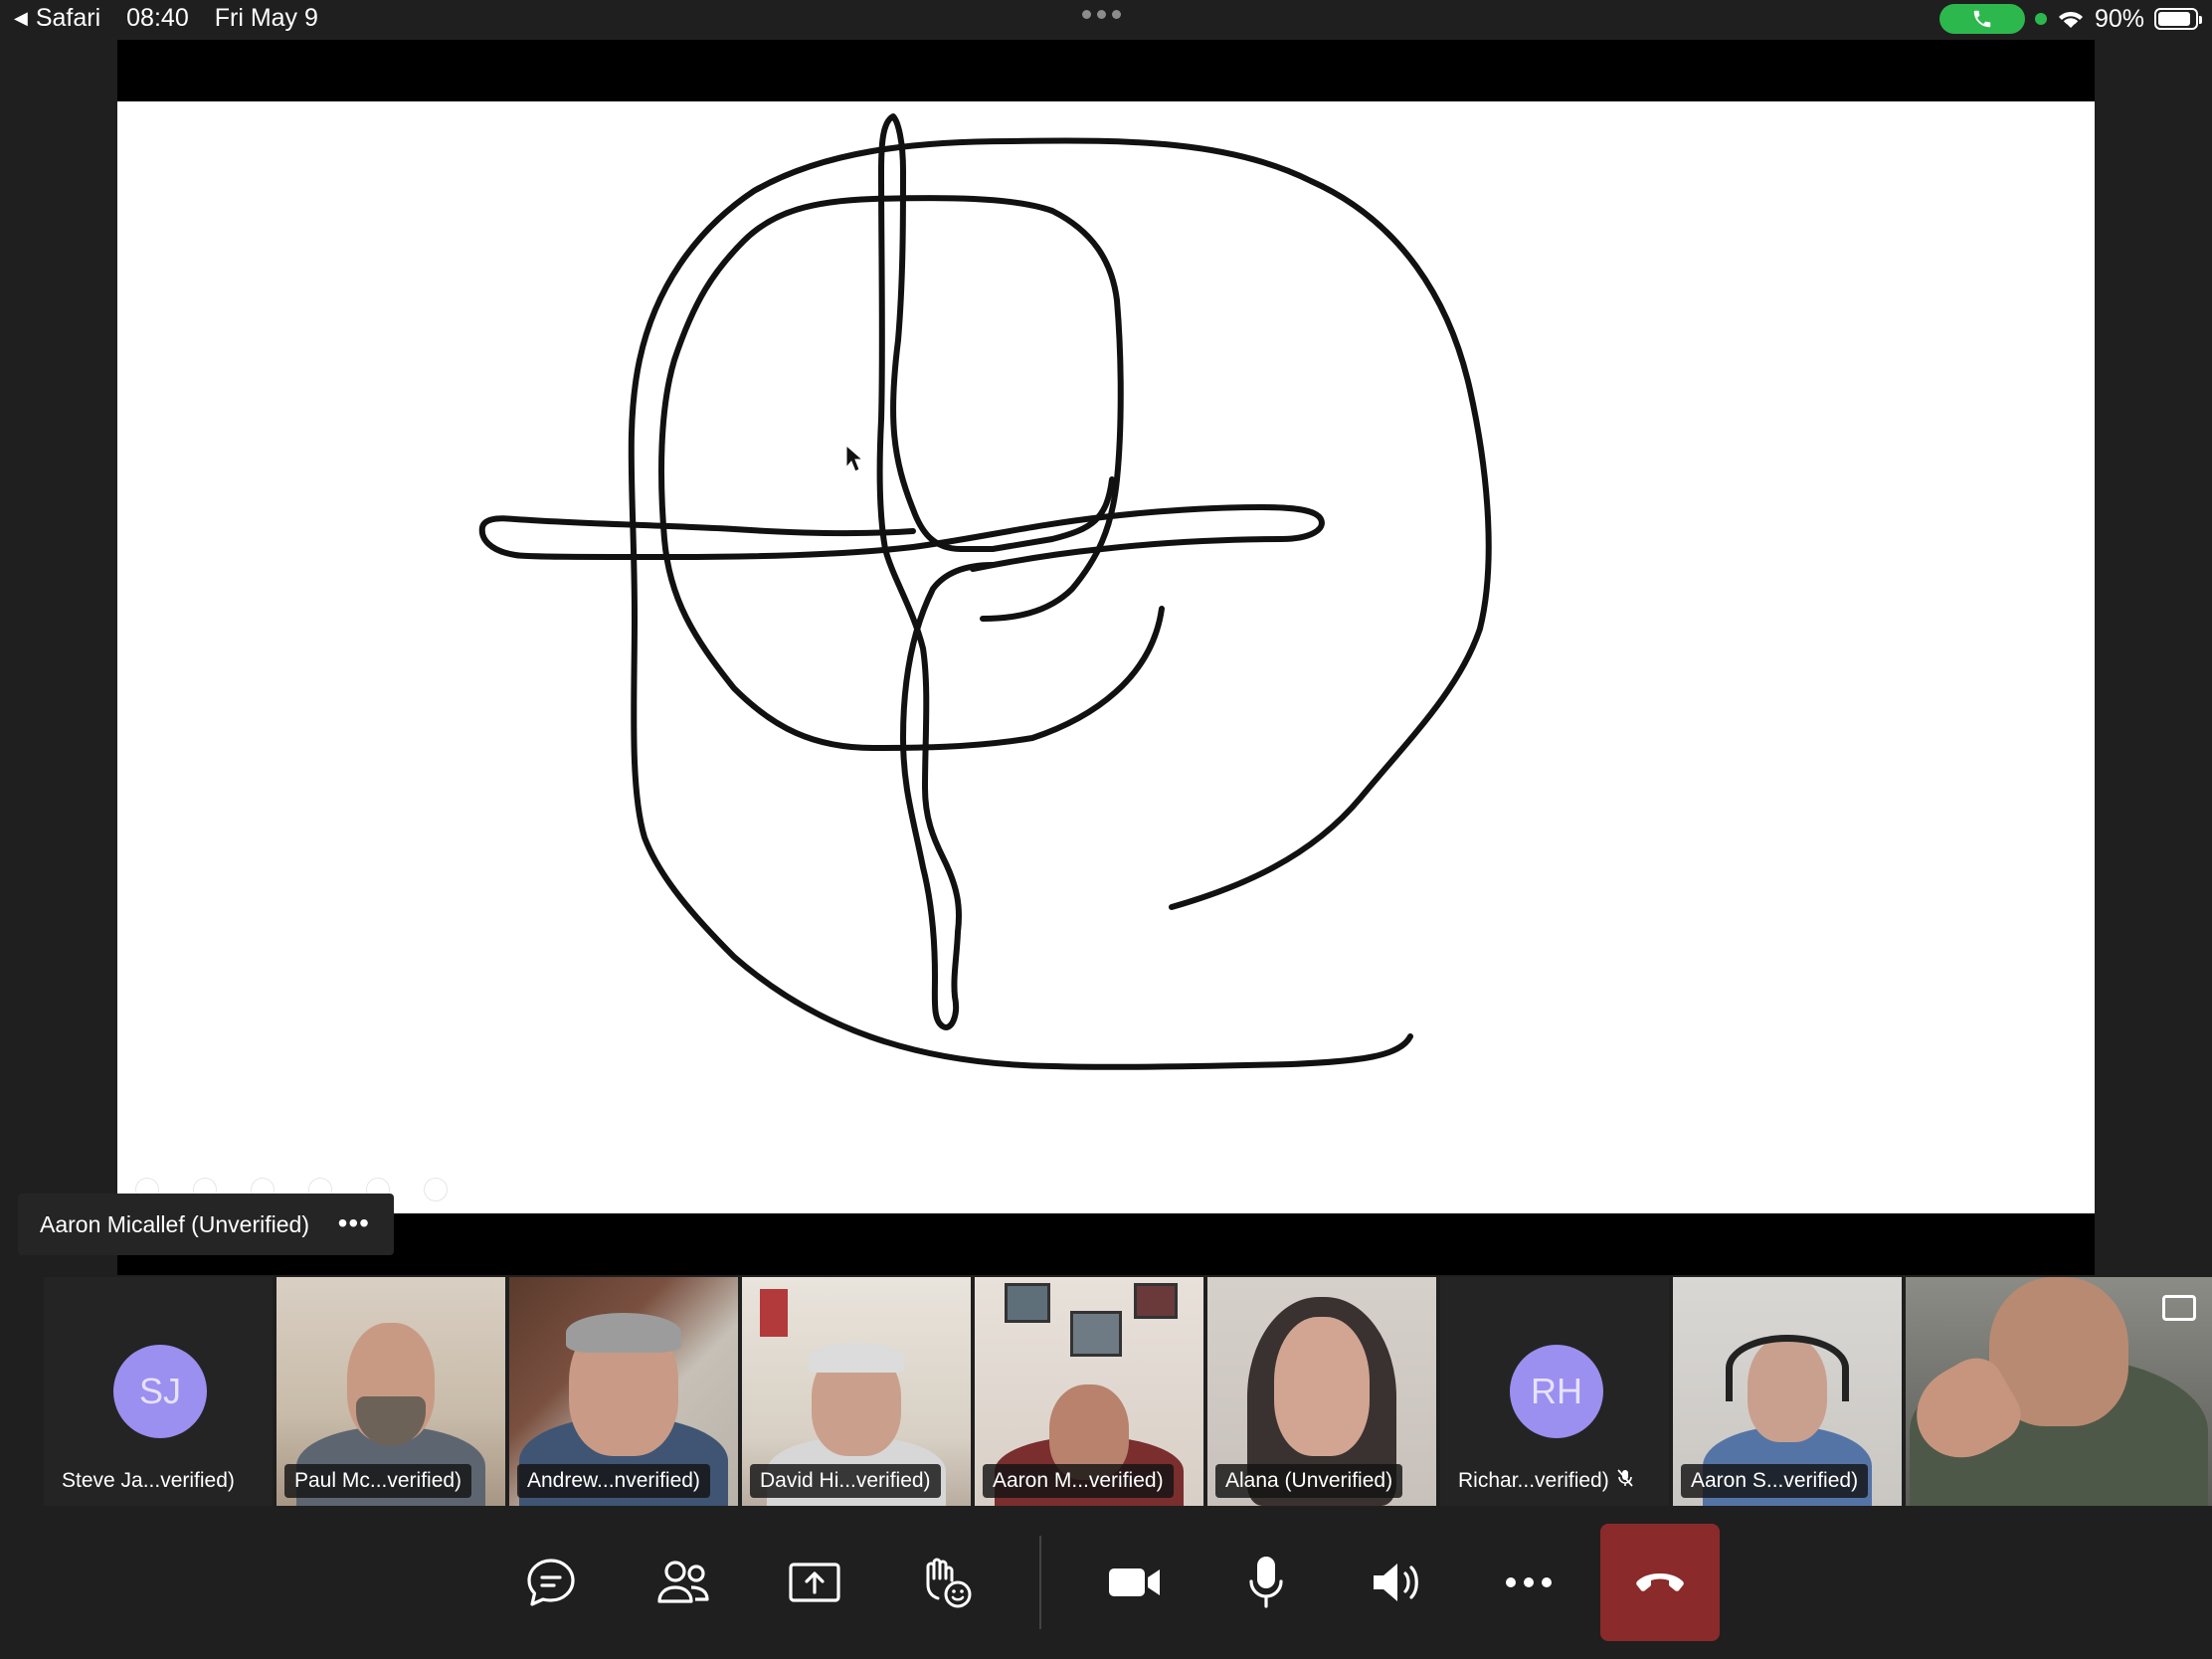 The image size is (2212, 1659). I want to click on avatar: SJ, so click(160, 1391).